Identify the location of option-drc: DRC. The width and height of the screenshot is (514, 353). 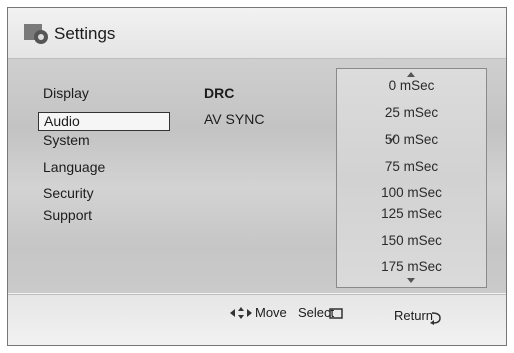
(219, 93).